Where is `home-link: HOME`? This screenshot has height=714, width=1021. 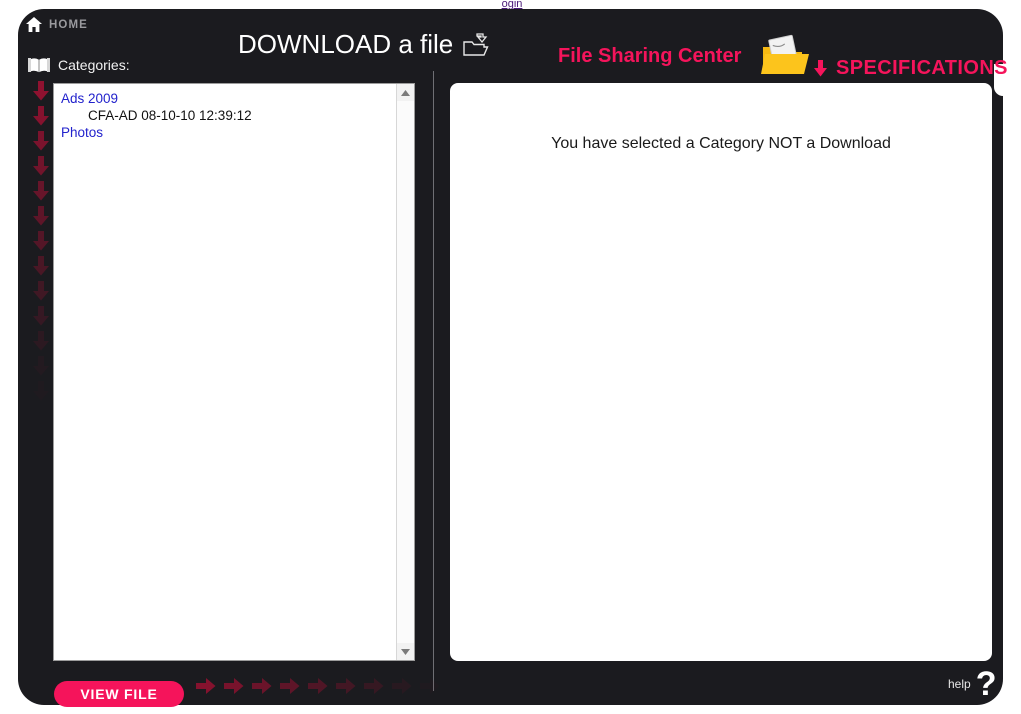 home-link: HOME is located at coordinates (57, 24).